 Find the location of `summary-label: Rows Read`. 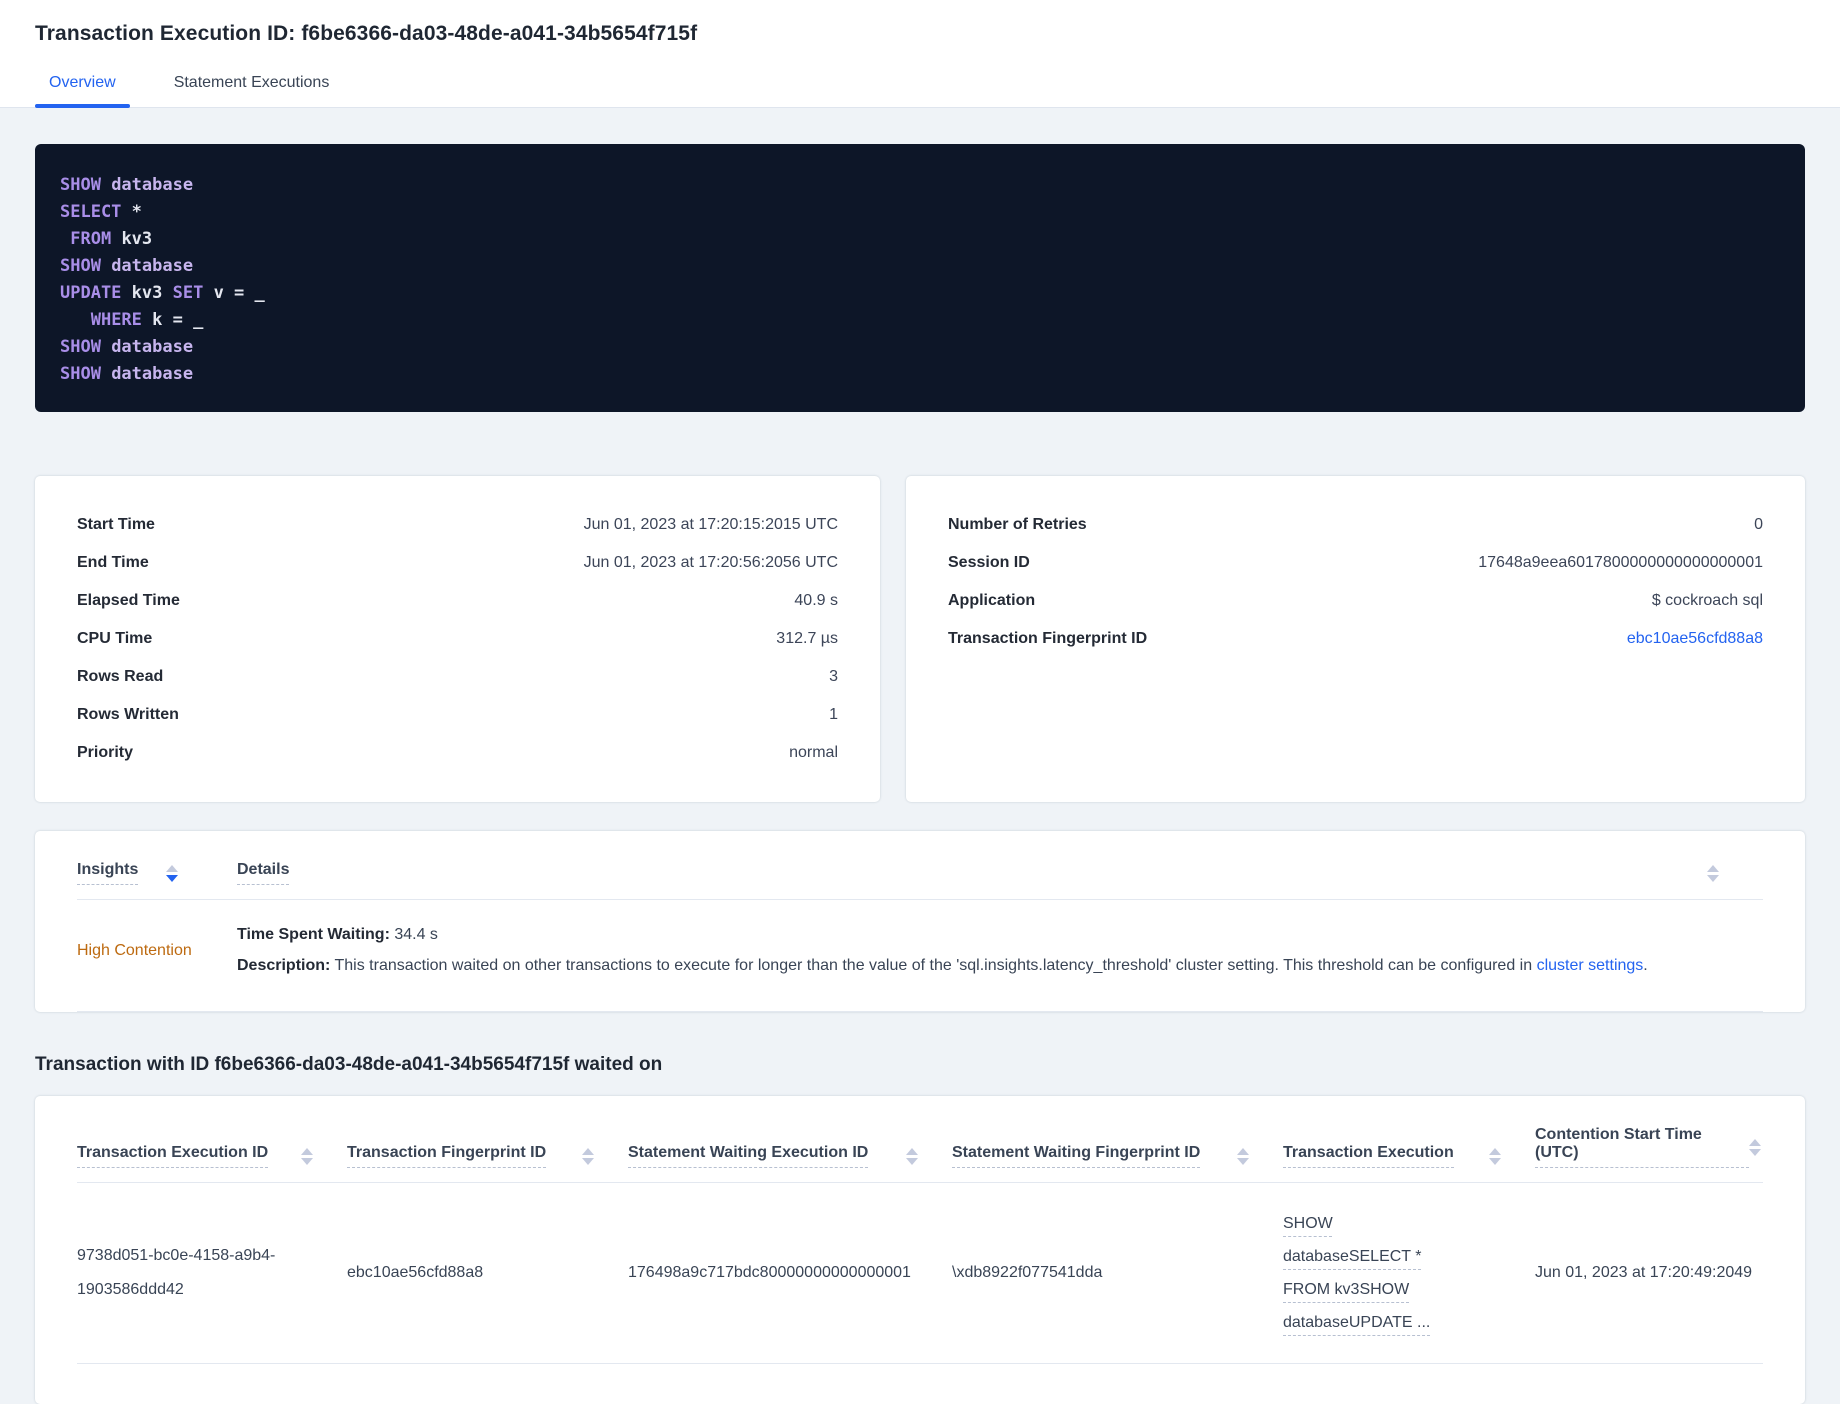

summary-label: Rows Read is located at coordinates (120, 676).